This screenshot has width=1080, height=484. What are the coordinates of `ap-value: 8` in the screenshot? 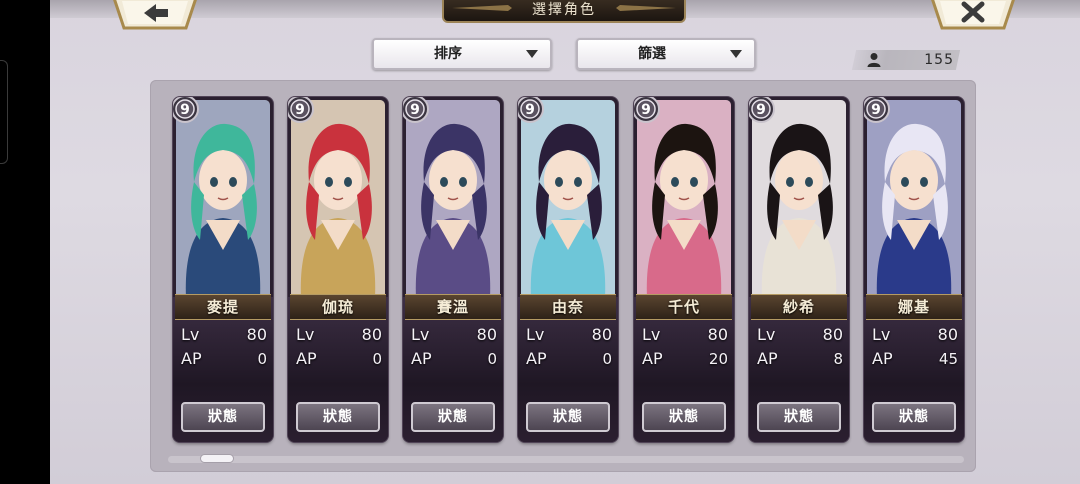 It's located at (838, 359).